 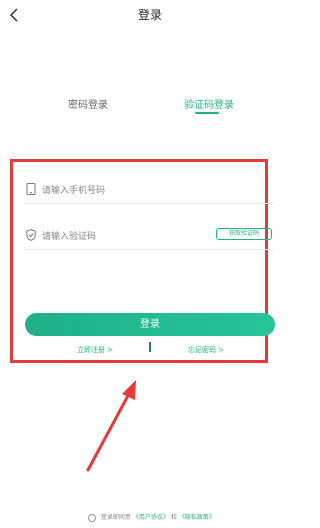 What do you see at coordinates (92, 517) in the screenshot?
I see `agreement-checkbox` at bounding box center [92, 517].